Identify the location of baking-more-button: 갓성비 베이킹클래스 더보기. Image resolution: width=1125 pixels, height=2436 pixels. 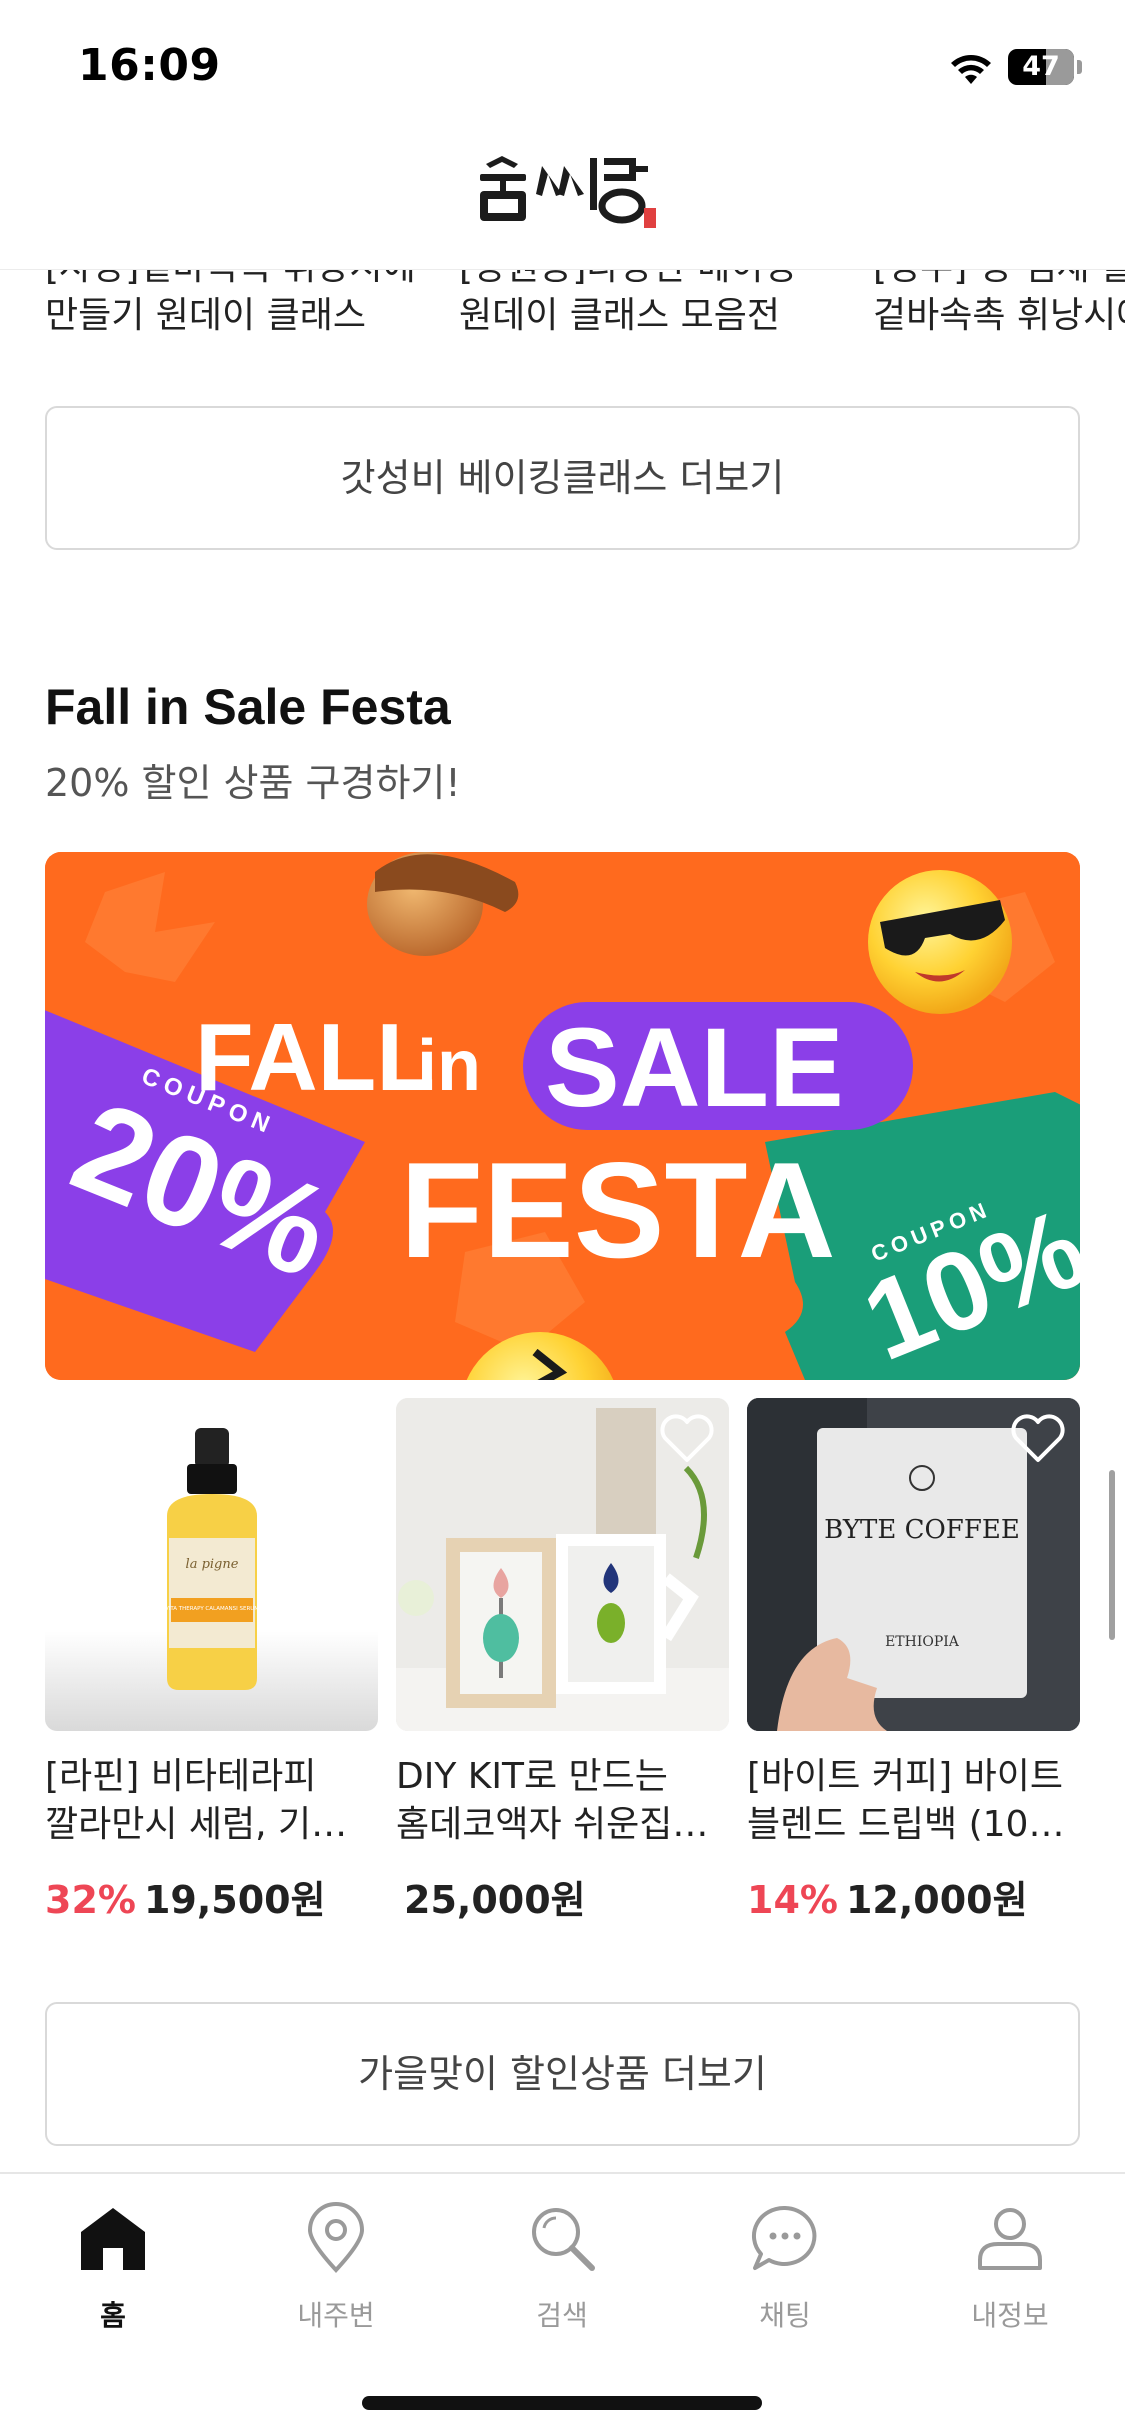
(562, 478).